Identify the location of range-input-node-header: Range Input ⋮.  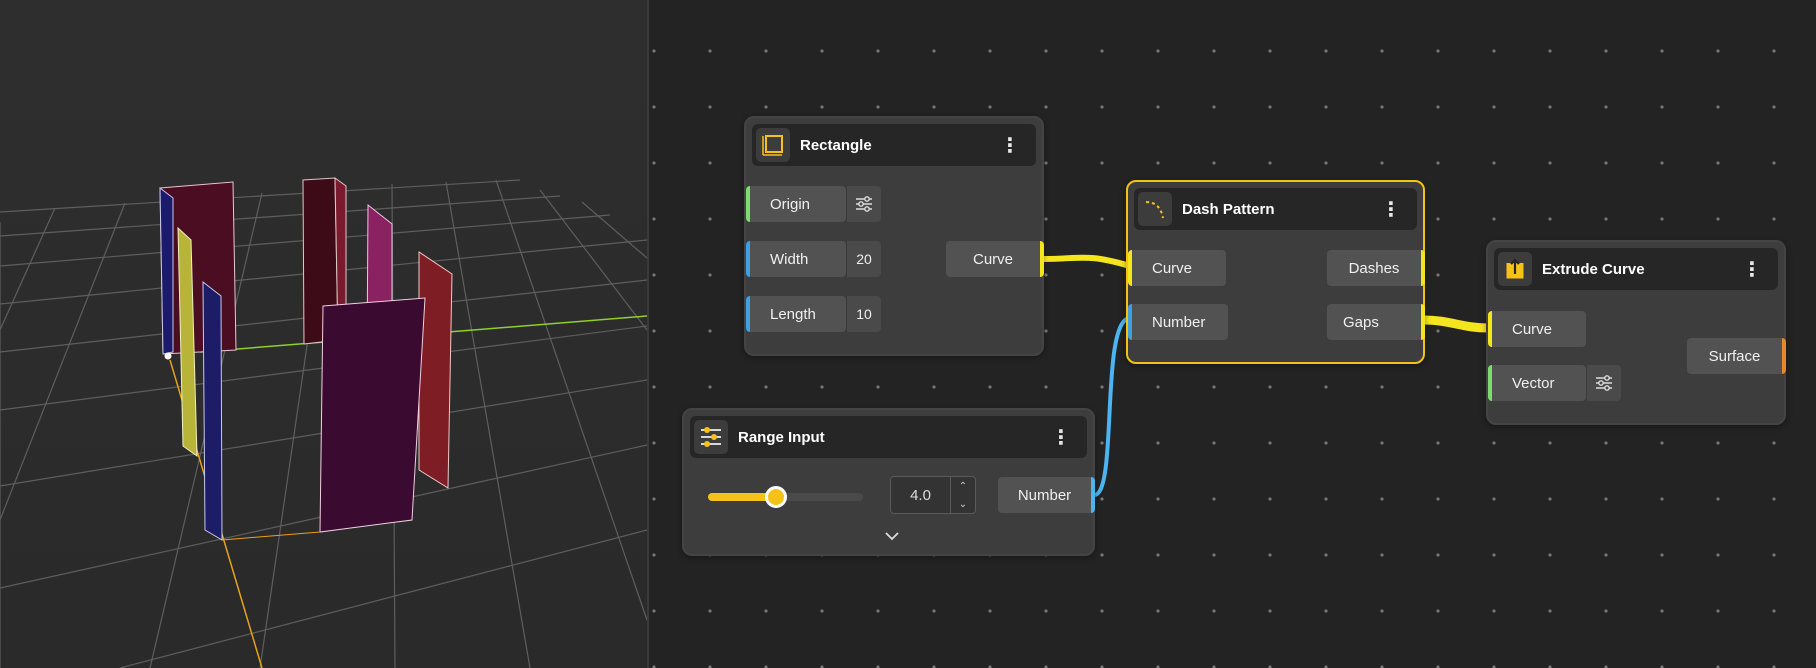
(888, 437).